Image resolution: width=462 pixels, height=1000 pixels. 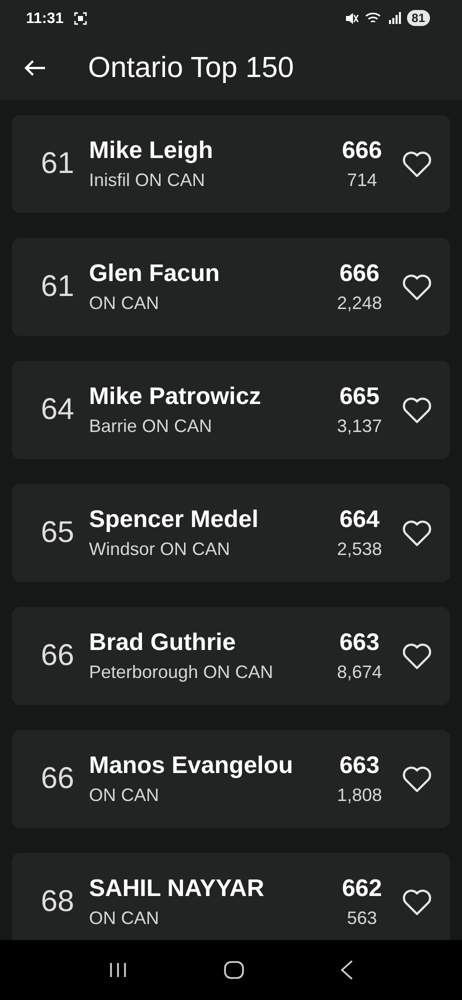 I want to click on player-score: 664, so click(x=359, y=520).